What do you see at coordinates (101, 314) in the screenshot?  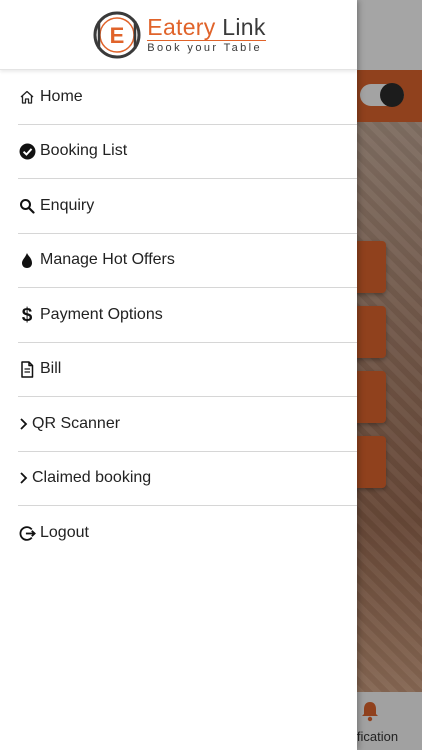 I see `menu-label-payment-options: Payment Options` at bounding box center [101, 314].